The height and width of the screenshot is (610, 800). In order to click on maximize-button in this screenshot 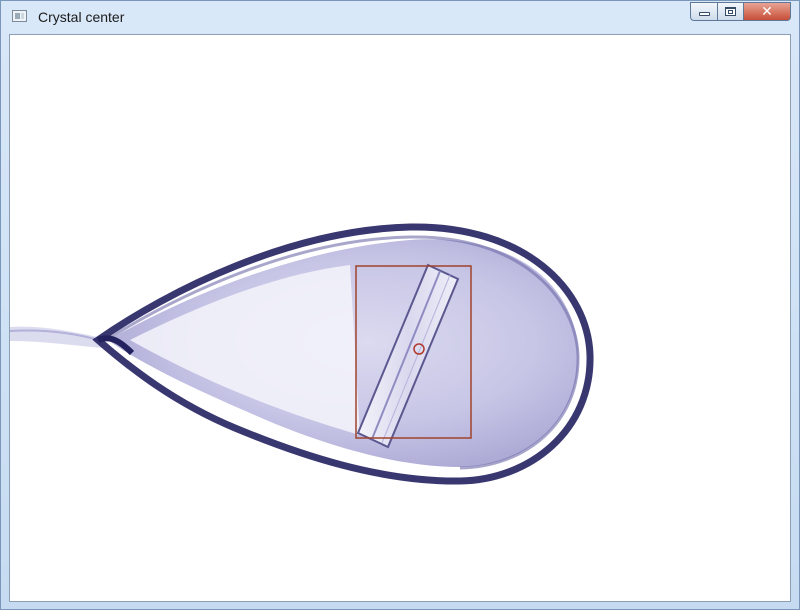, I will do `click(731, 11)`.